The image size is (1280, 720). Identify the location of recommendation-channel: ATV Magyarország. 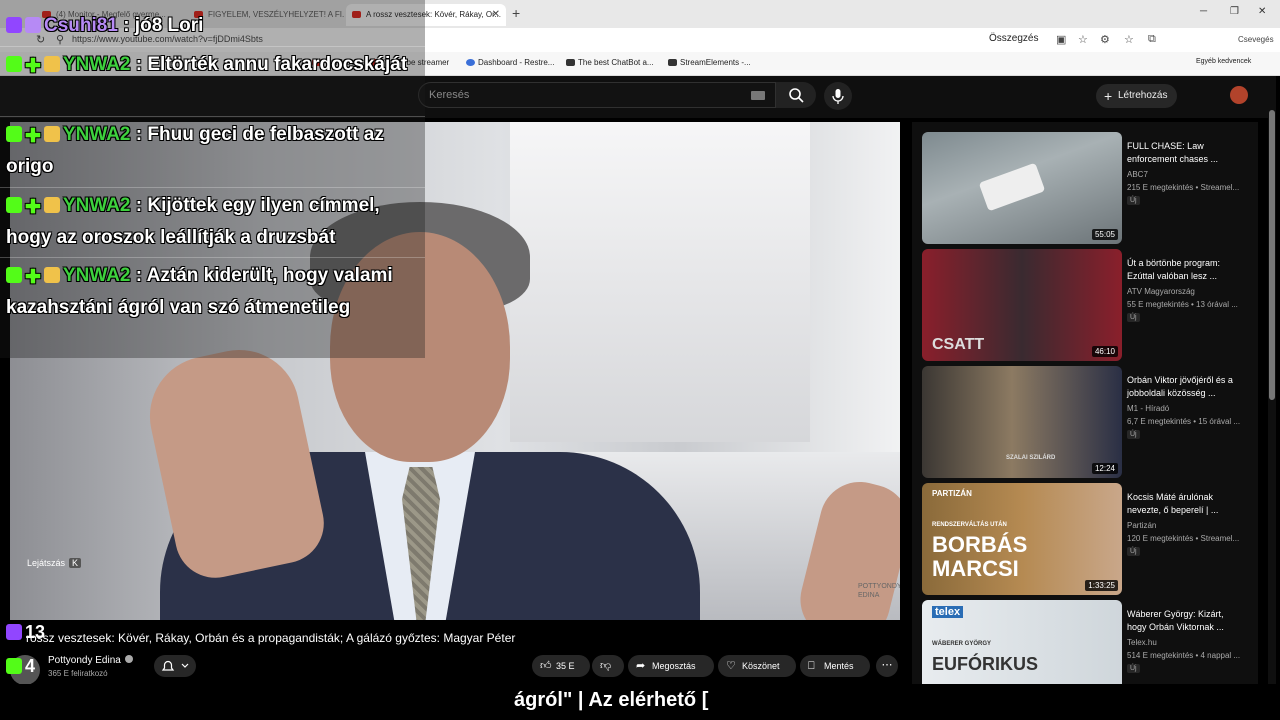
(1161, 291).